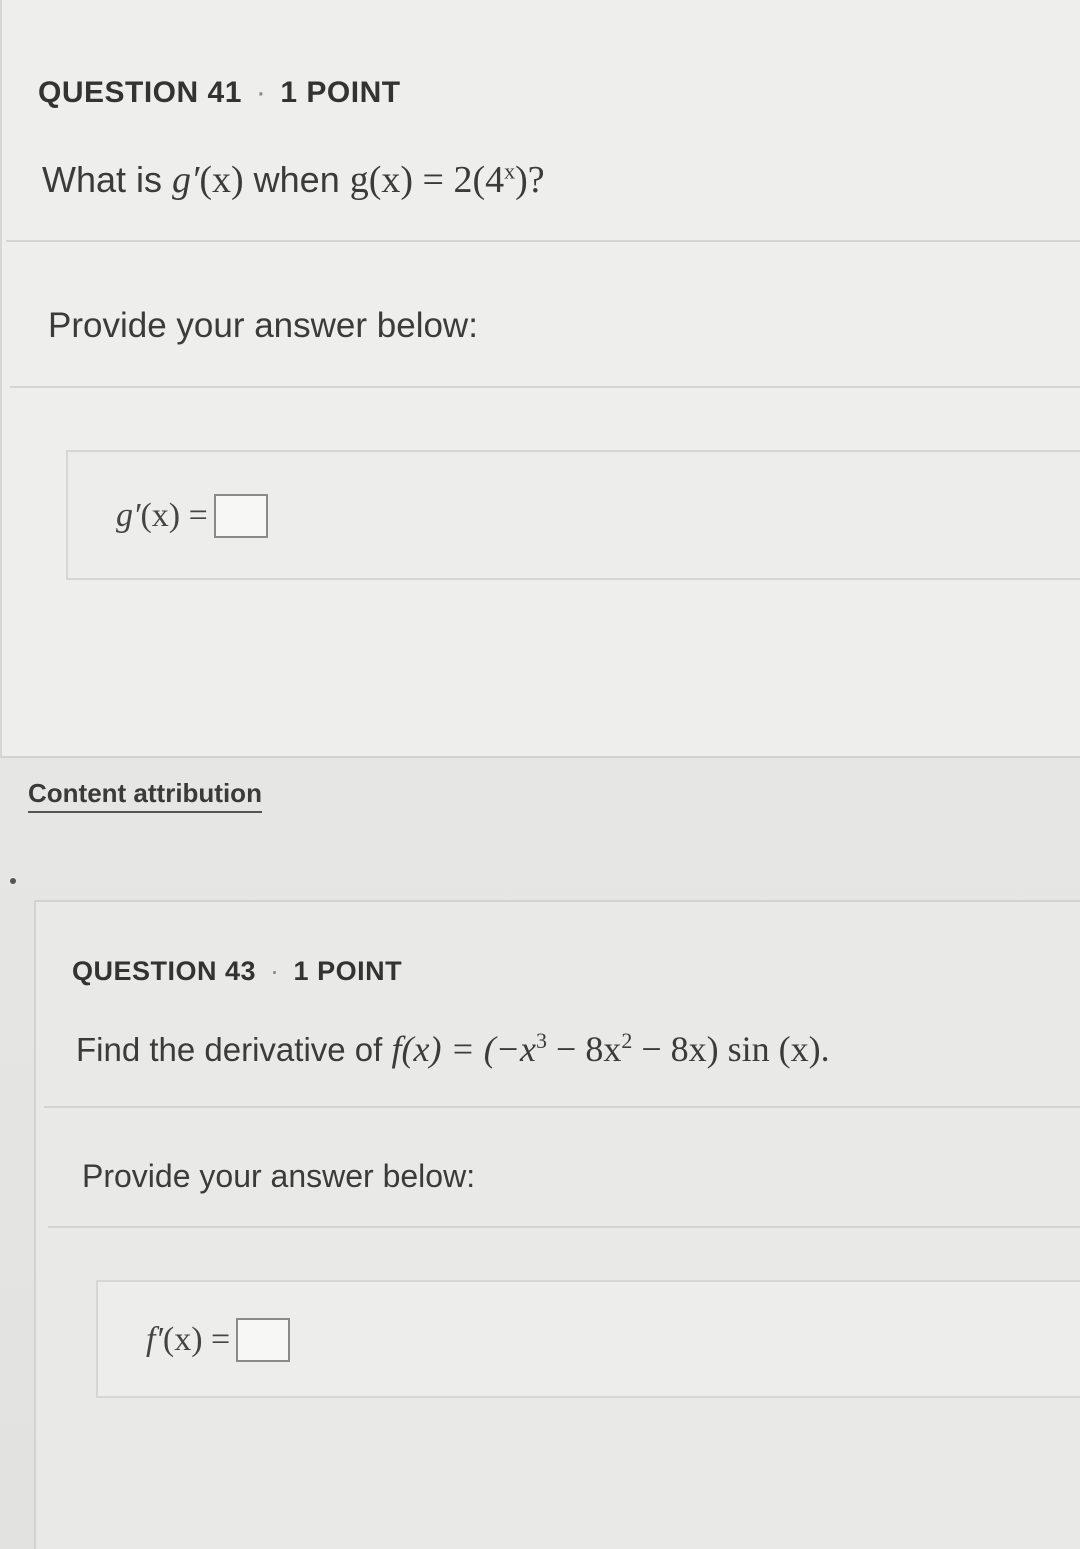  Describe the element at coordinates (427, 180) in the screenshot. I see `math-g: g(x) = 2(4` at that location.